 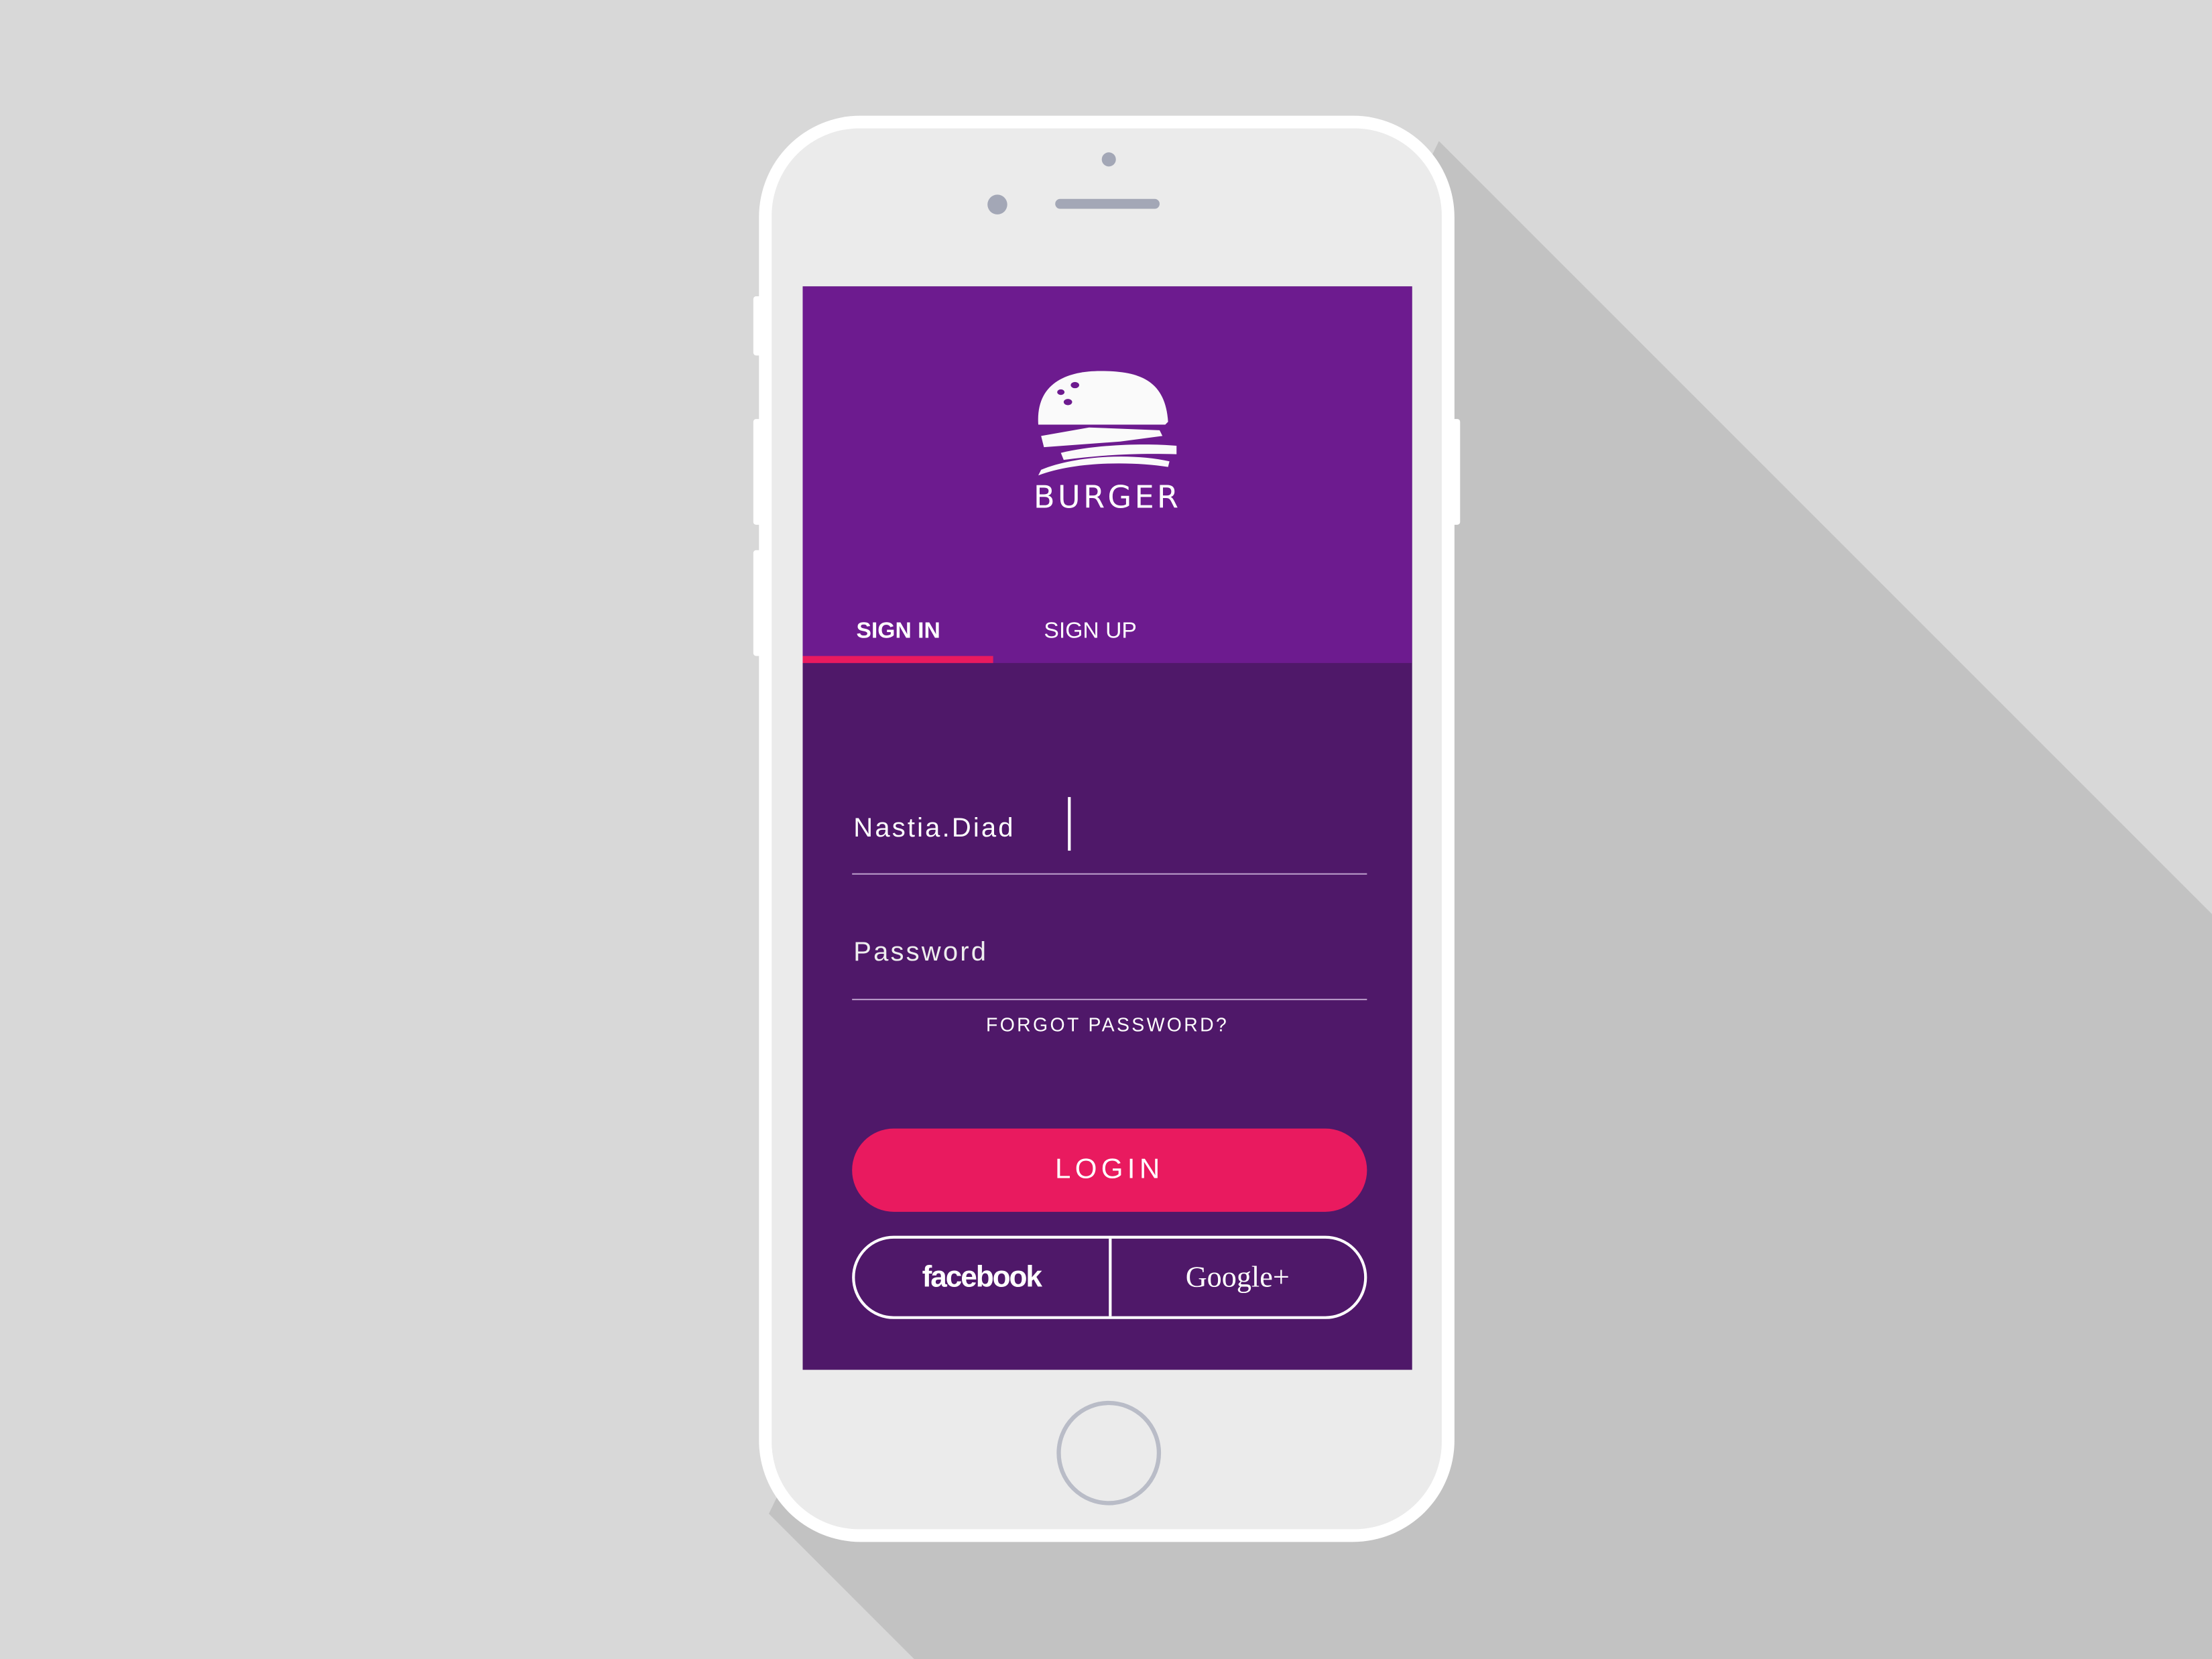 What do you see at coordinates (1107, 499) in the screenshot?
I see `brand-name: BURGER` at bounding box center [1107, 499].